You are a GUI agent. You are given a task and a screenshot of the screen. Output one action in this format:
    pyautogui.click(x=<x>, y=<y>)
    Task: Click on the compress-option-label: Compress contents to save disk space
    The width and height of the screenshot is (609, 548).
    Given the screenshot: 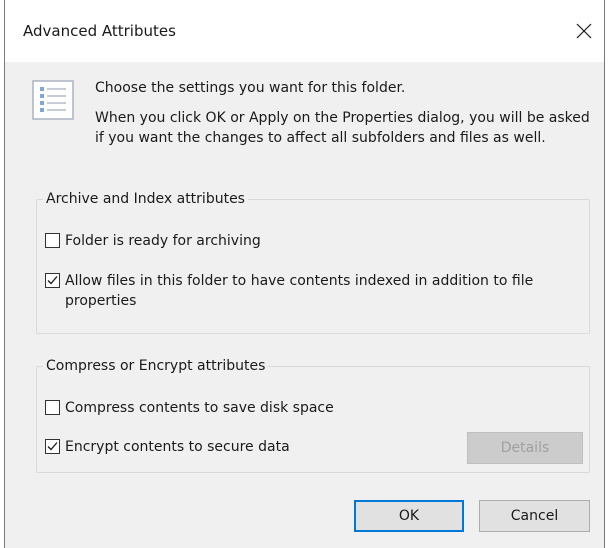 What is the action you would take?
    pyautogui.click(x=199, y=408)
    